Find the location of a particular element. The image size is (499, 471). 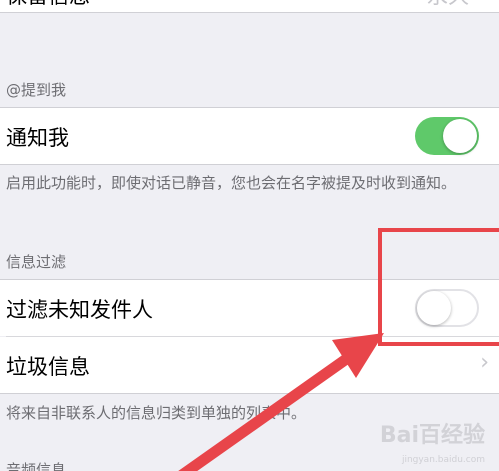

watermark-url: jingyan.baidu.com is located at coordinates (443, 460).